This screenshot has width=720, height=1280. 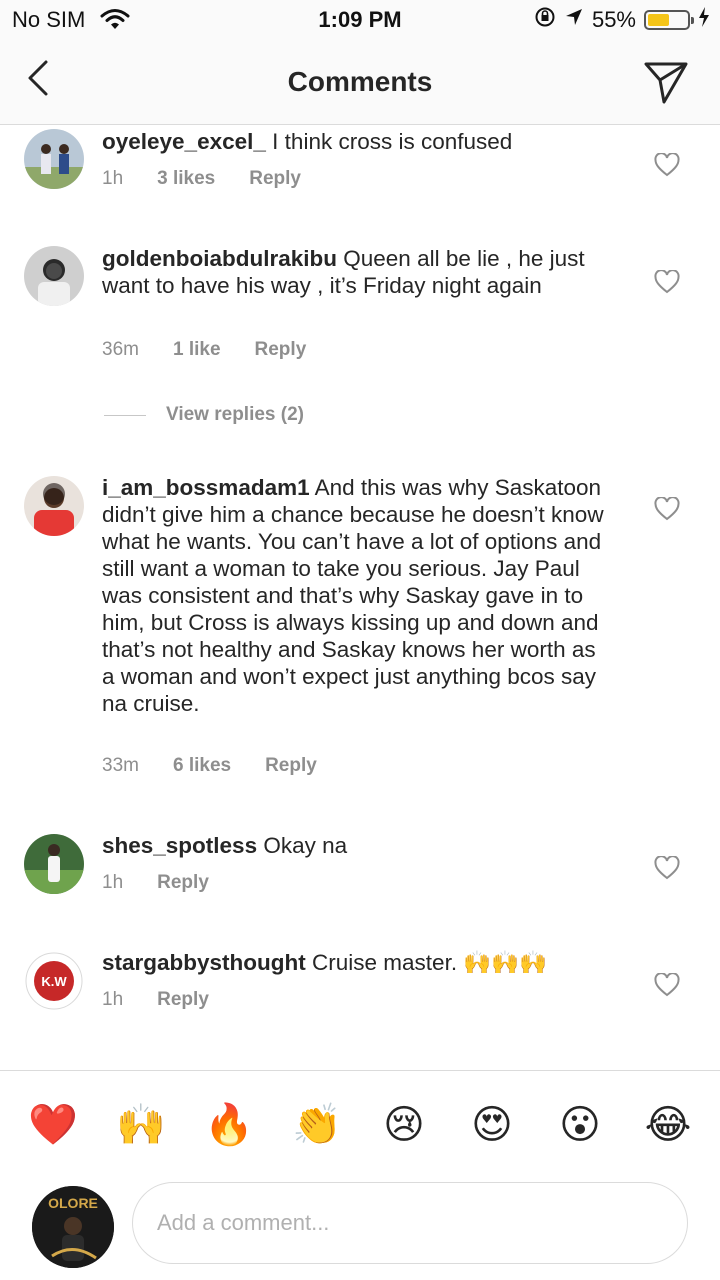 What do you see at coordinates (204, 962) in the screenshot?
I see `comment-username: stargabbysthought` at bounding box center [204, 962].